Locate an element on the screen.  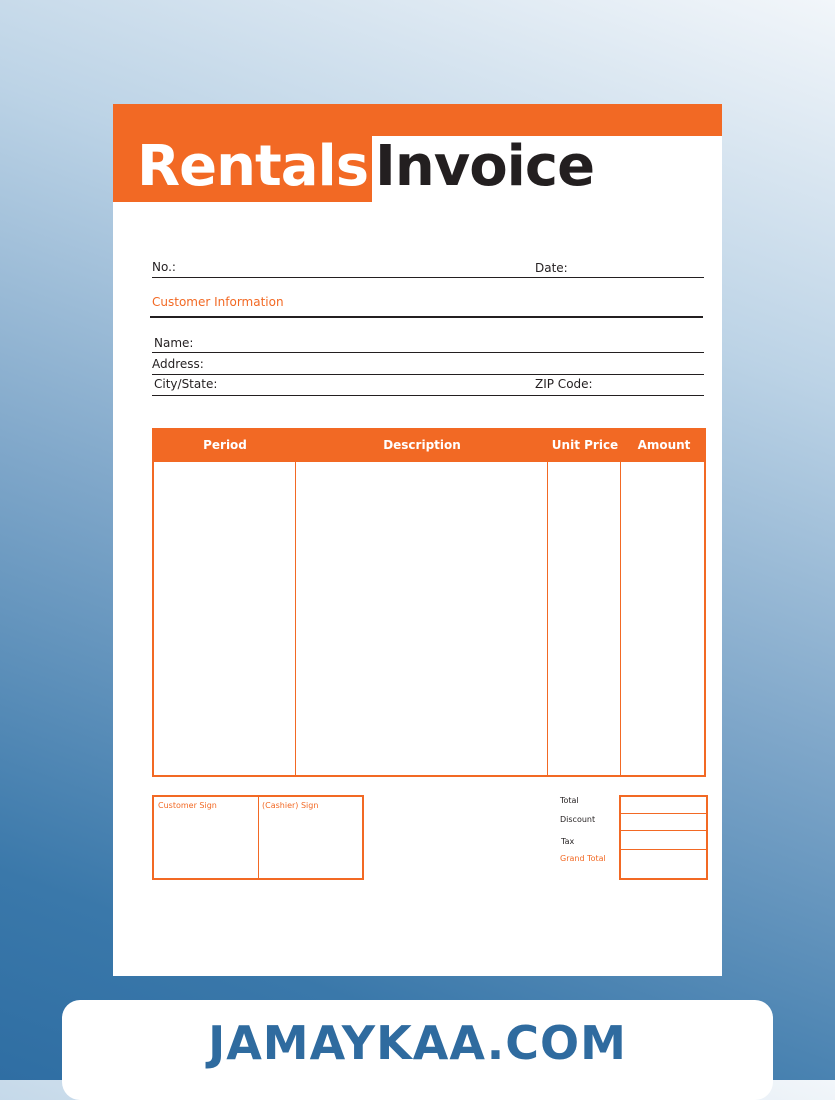
date-label: Date: is located at coordinates (551, 268).